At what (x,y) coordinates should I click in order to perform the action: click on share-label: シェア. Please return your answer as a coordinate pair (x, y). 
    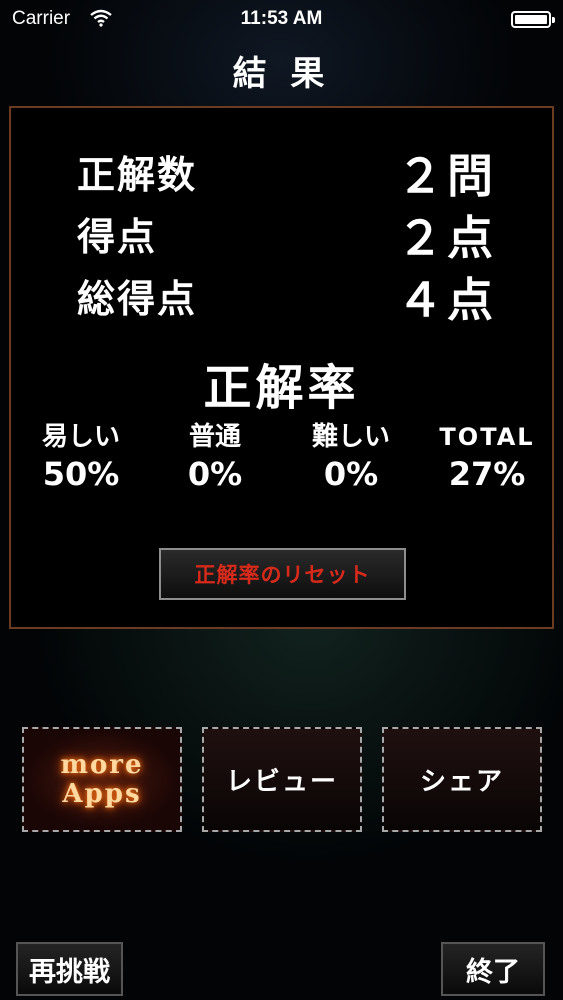
    Looking at the image, I should click on (461, 782).